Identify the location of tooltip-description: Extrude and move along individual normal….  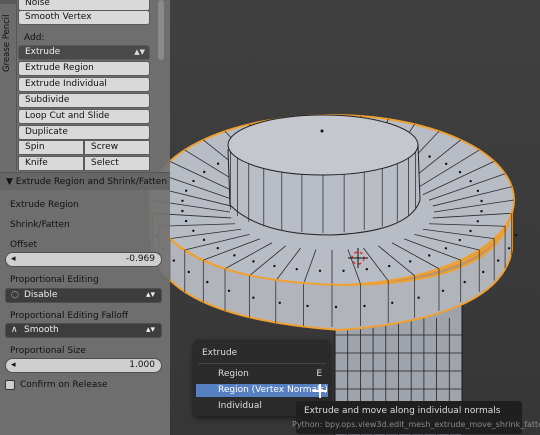
(402, 411).